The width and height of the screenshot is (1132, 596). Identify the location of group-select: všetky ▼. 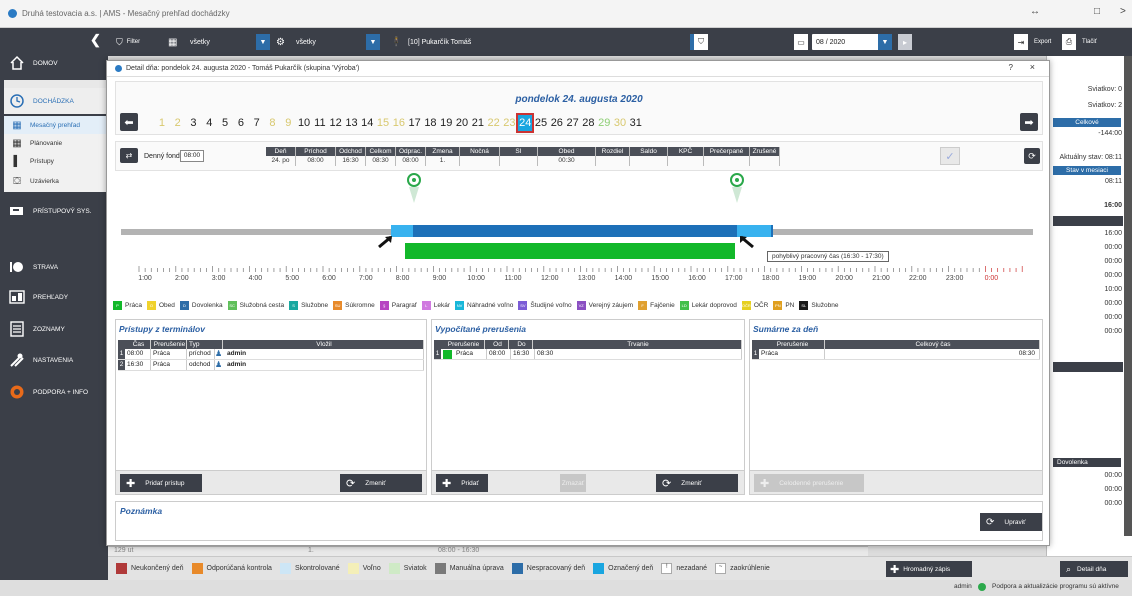
(336, 42).